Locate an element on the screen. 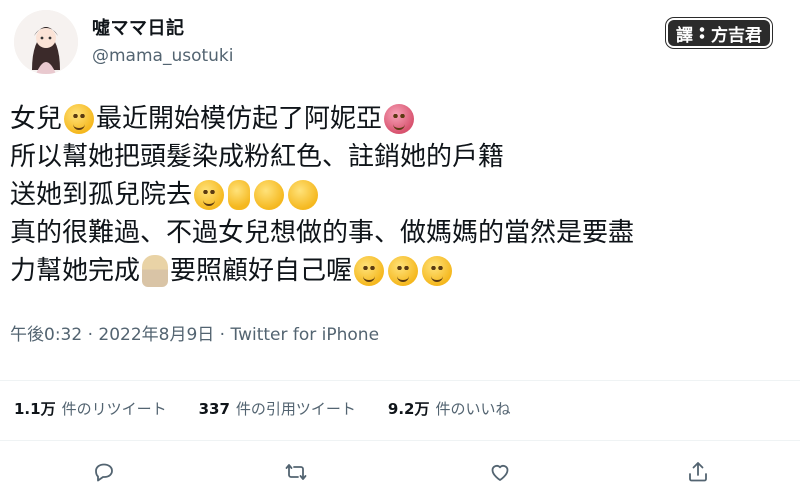 This screenshot has height=492, width=800. user-handle: @mama_usotuki is located at coordinates (163, 56).